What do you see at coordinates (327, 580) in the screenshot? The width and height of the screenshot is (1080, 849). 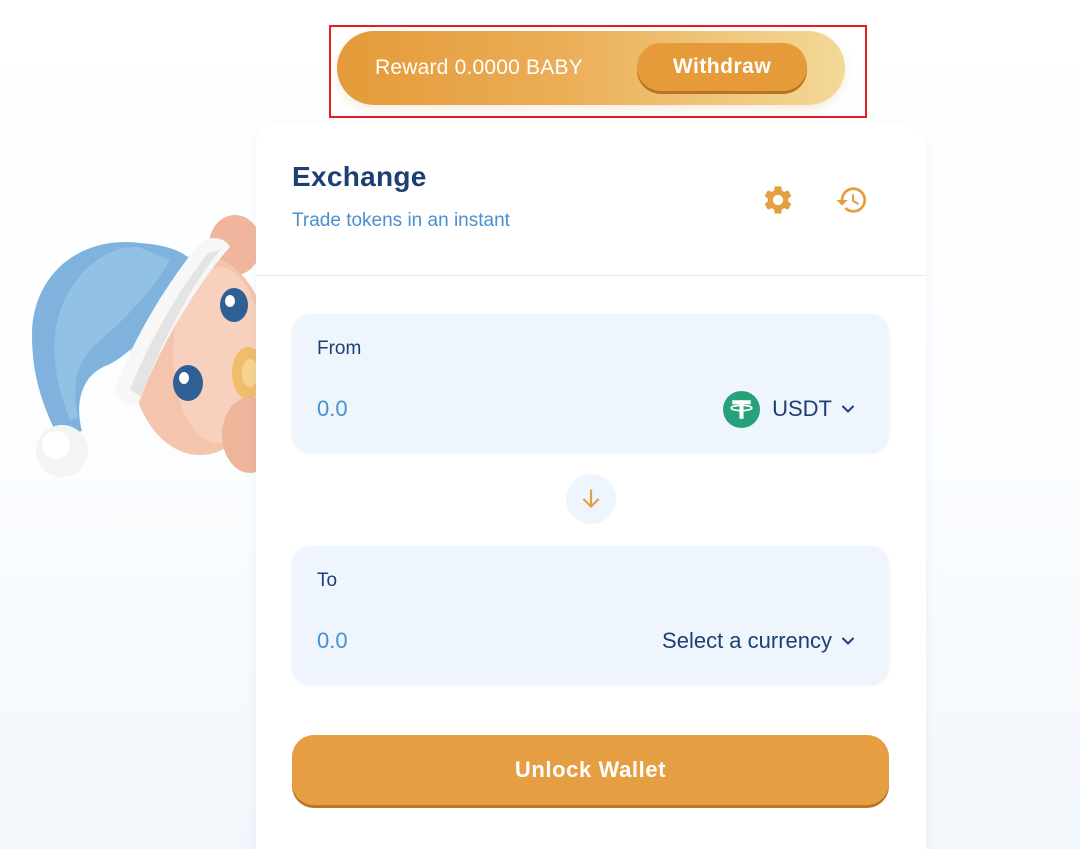 I see `to-label: To` at bounding box center [327, 580].